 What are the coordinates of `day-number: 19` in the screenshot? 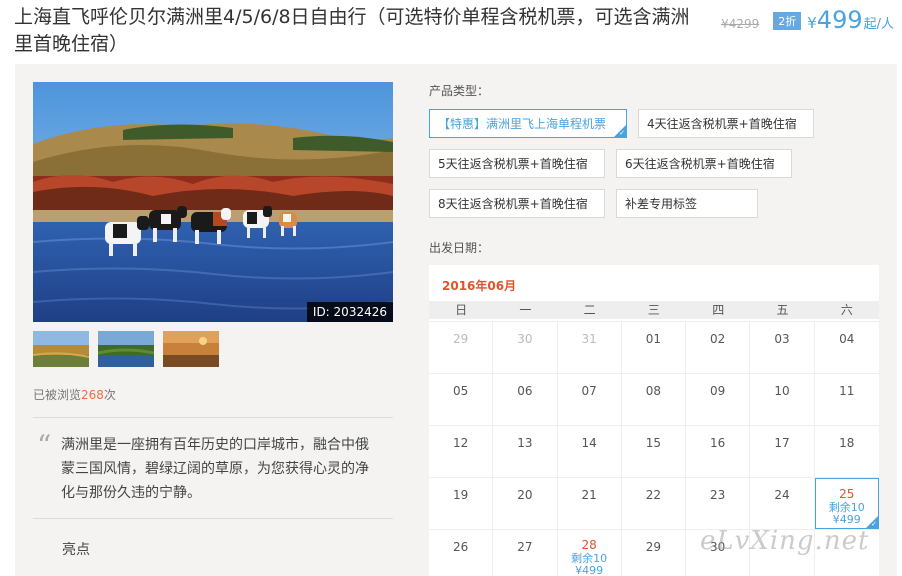 It's located at (460, 495).